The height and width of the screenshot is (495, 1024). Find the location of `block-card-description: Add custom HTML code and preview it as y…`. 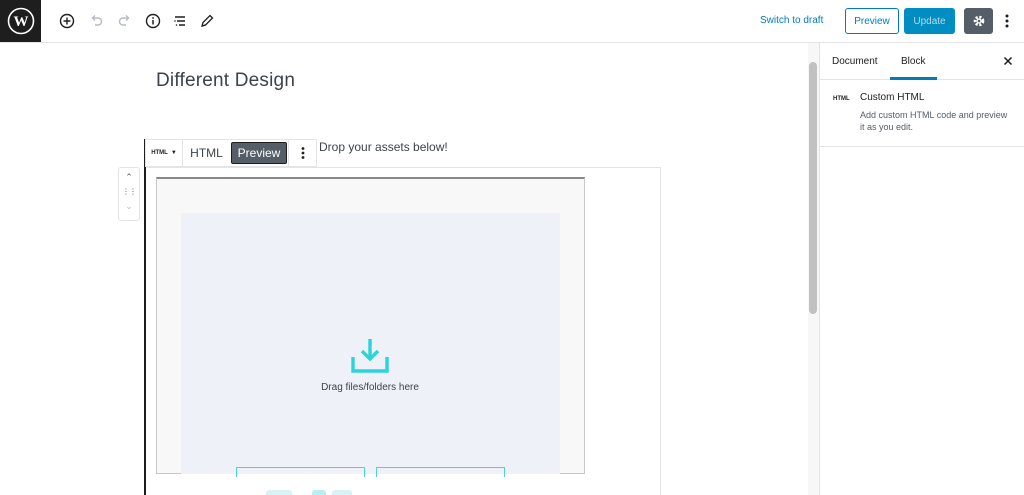

block-card-description: Add custom HTML code and preview it as y… is located at coordinates (934, 121).